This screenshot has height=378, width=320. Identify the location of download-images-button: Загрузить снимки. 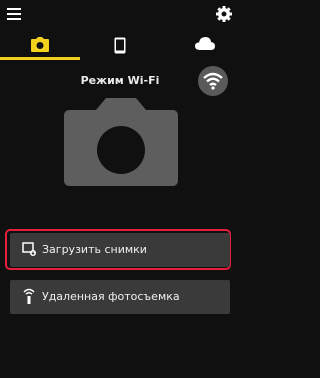
(120, 250).